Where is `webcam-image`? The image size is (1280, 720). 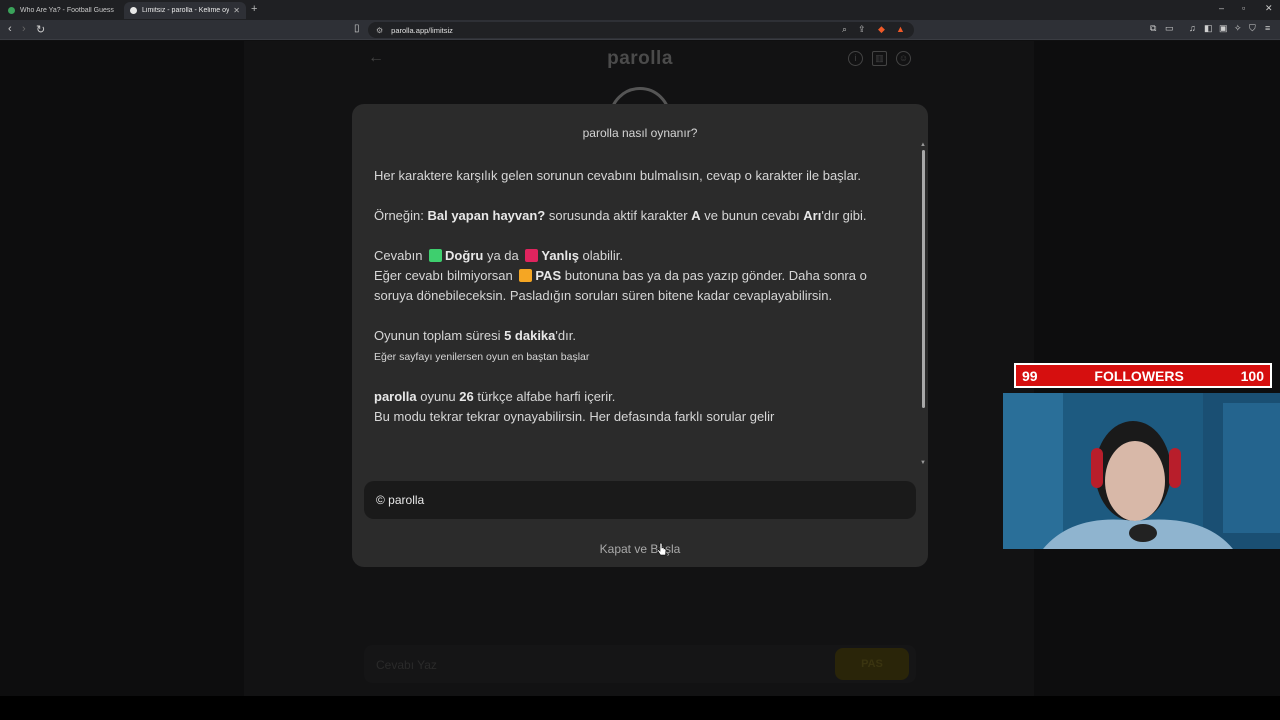
webcam-image is located at coordinates (1141, 471).